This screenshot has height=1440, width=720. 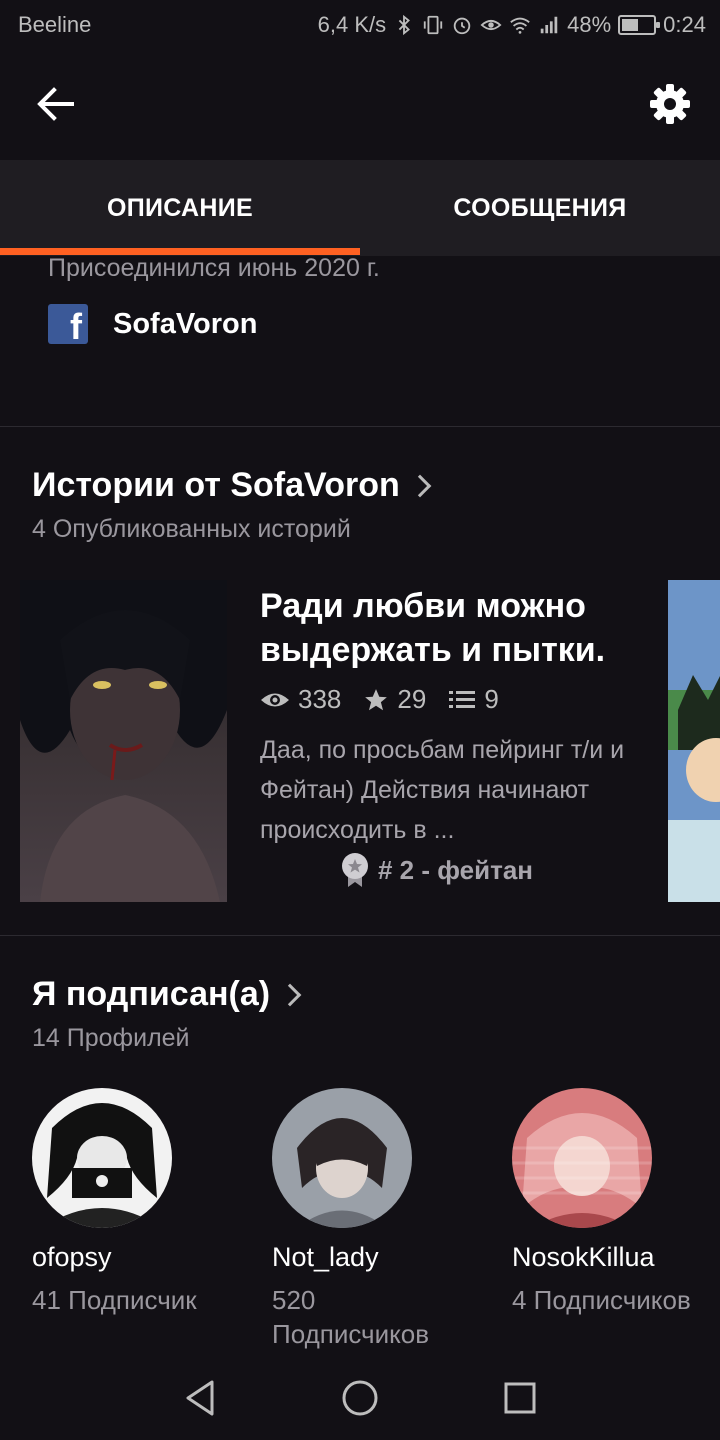 I want to click on story-cover, so click(x=123, y=741).